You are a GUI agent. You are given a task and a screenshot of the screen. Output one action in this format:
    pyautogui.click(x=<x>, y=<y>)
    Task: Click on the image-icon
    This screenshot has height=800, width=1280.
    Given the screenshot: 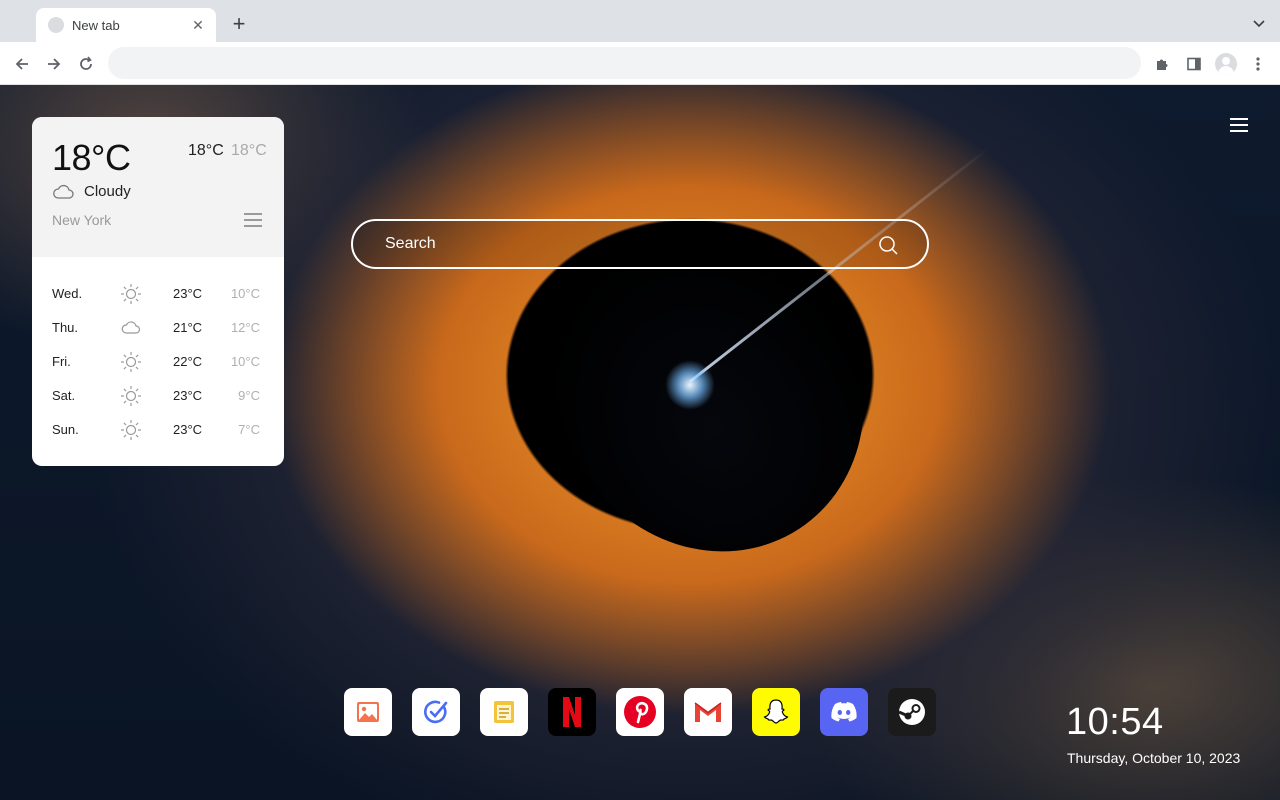 What is the action you would take?
    pyautogui.click(x=368, y=712)
    